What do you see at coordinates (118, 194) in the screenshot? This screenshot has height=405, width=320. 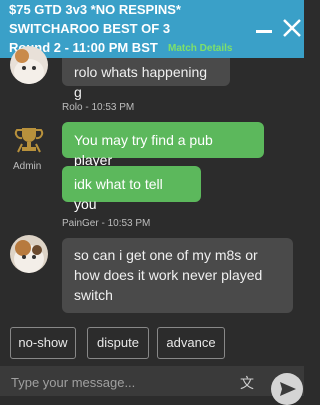 I see `message-text: idk what to tell you` at bounding box center [118, 194].